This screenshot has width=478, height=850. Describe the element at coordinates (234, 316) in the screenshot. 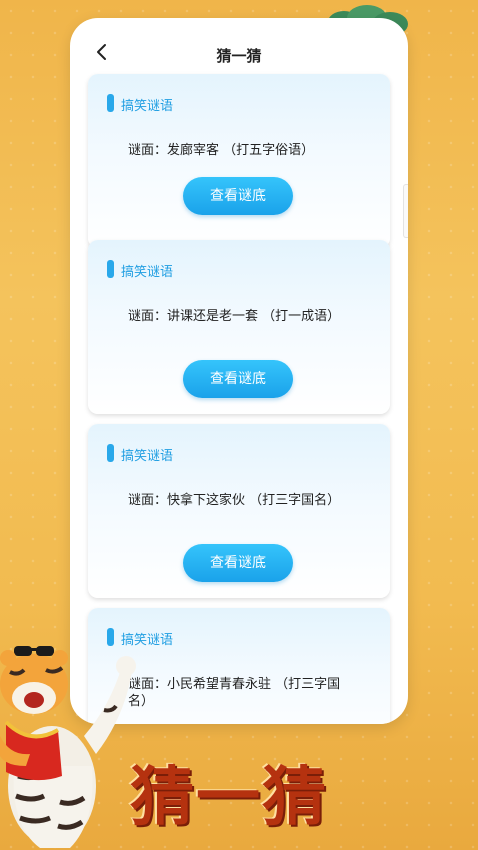

I see `riddle-text: 谜面：讲课还是老一套 （打一成语）` at that location.